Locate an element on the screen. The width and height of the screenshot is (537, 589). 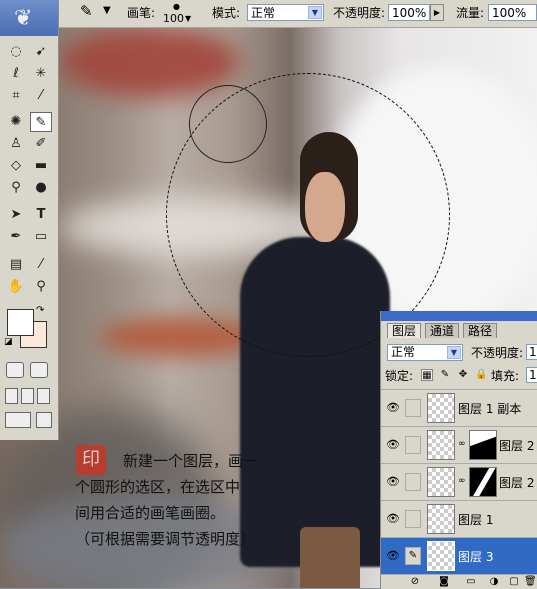
fill-value: 1 is located at coordinates (533, 375).